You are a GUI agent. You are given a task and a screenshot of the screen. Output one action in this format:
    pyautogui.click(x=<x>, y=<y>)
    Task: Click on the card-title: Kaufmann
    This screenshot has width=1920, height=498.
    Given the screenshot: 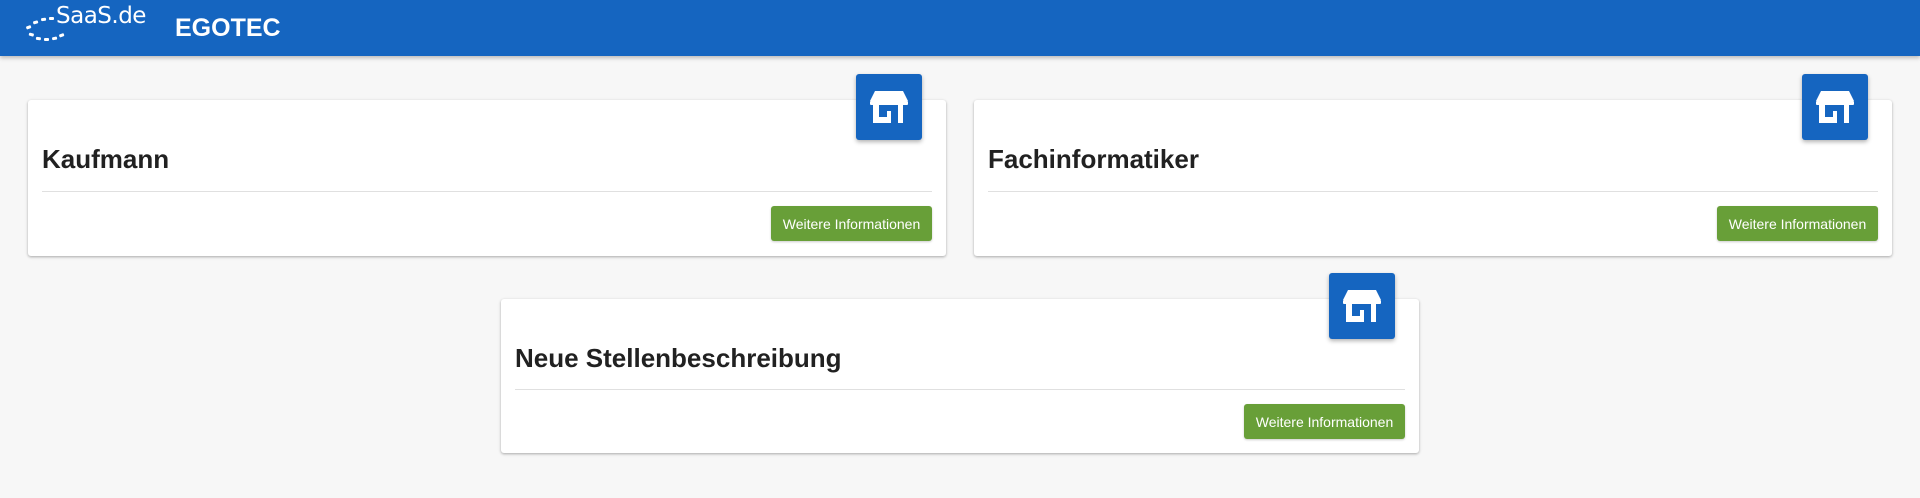 What is the action you would take?
    pyautogui.click(x=106, y=159)
    